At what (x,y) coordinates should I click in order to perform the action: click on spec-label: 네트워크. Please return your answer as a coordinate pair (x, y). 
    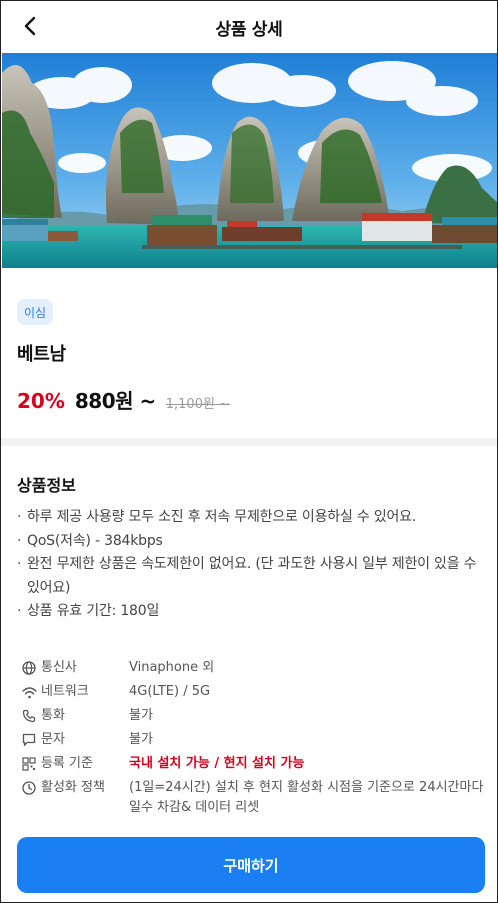
    Looking at the image, I should click on (65, 691).